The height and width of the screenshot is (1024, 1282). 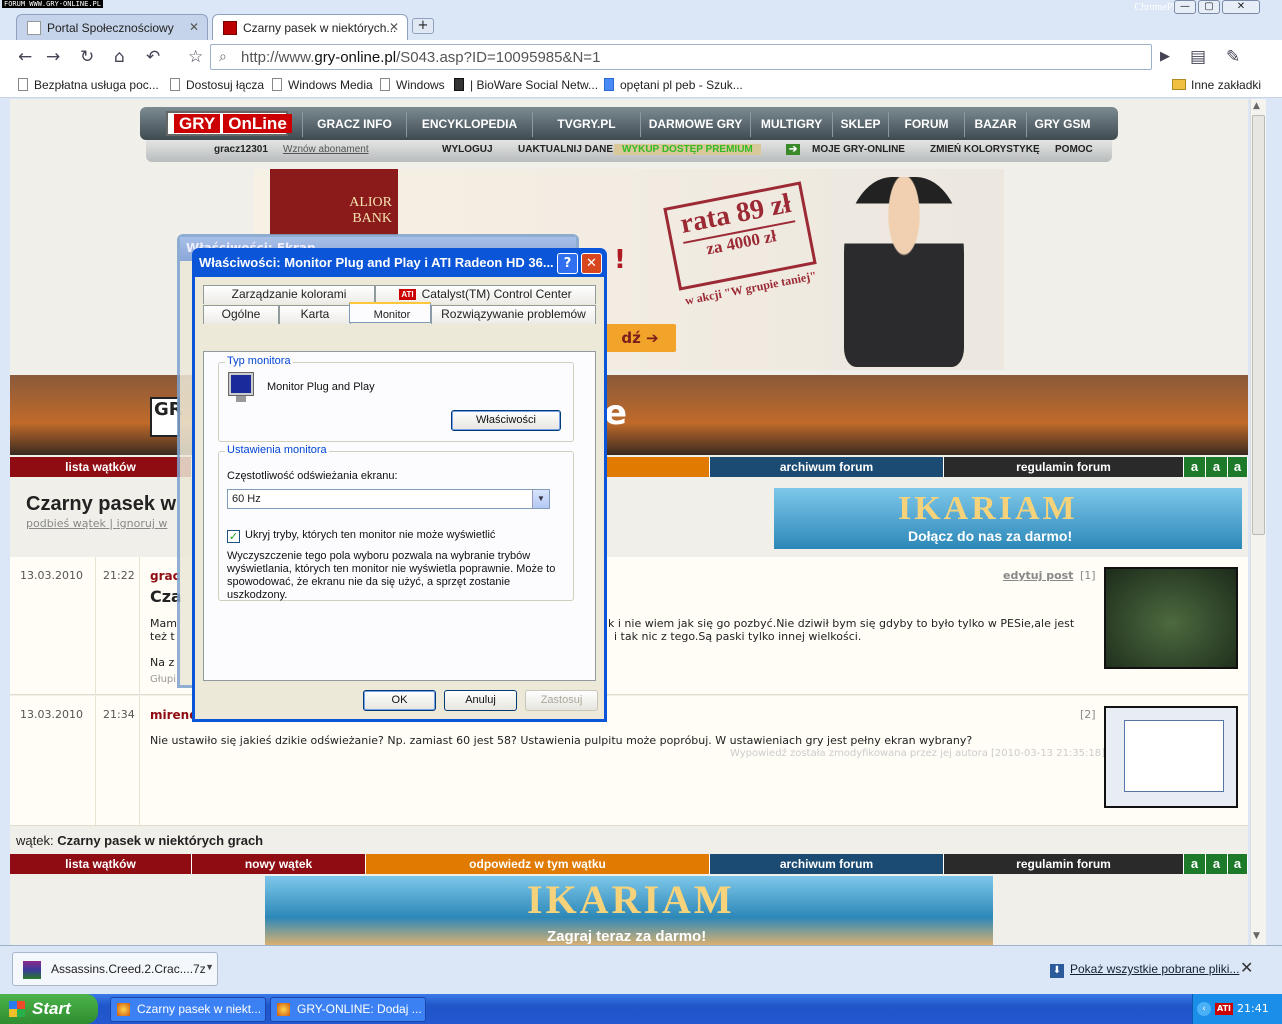 What do you see at coordinates (355, 57) in the screenshot?
I see `url-host: gry-online.pl` at bounding box center [355, 57].